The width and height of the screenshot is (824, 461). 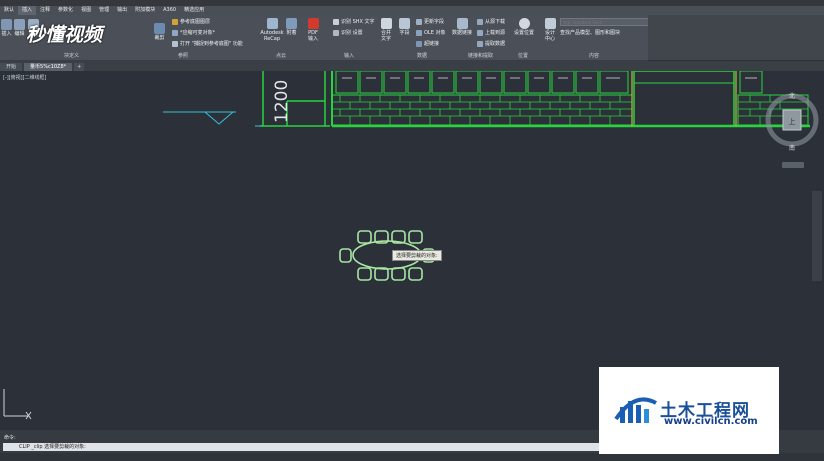 I want to click on file-tab-strip: 开始 量币5%c10Z8* +, so click(x=412, y=66).